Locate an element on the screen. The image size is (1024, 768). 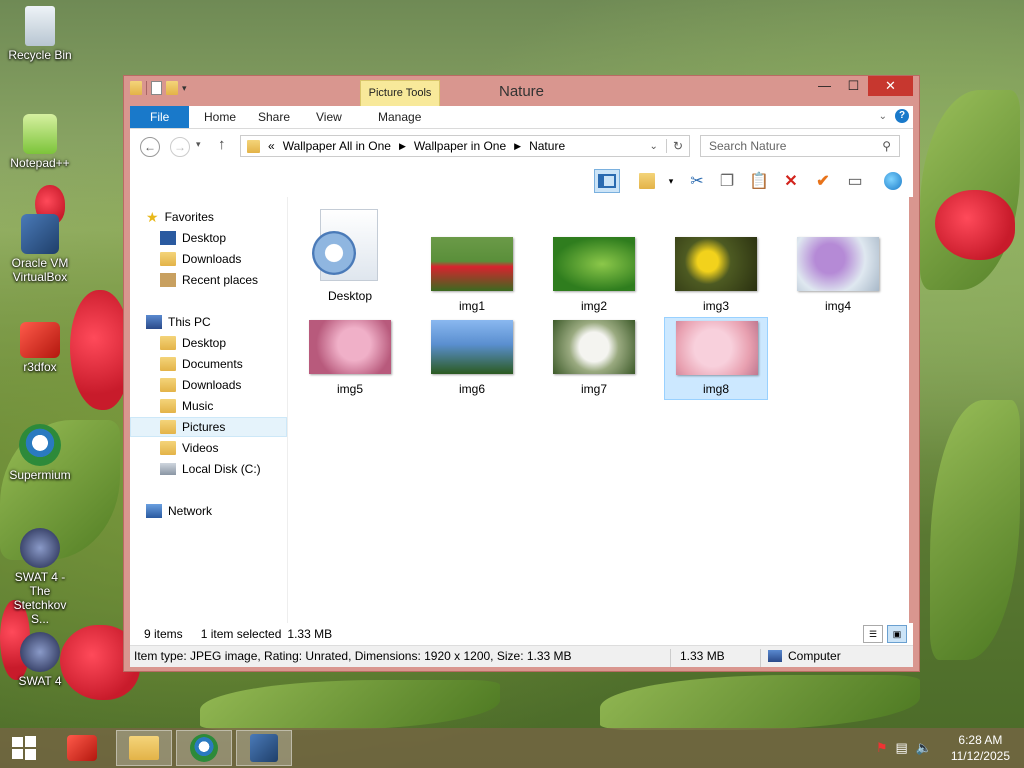
title-bar: ▾ Picture Tools Nature — ☐ ✕ is located at coordinates (521, 92).